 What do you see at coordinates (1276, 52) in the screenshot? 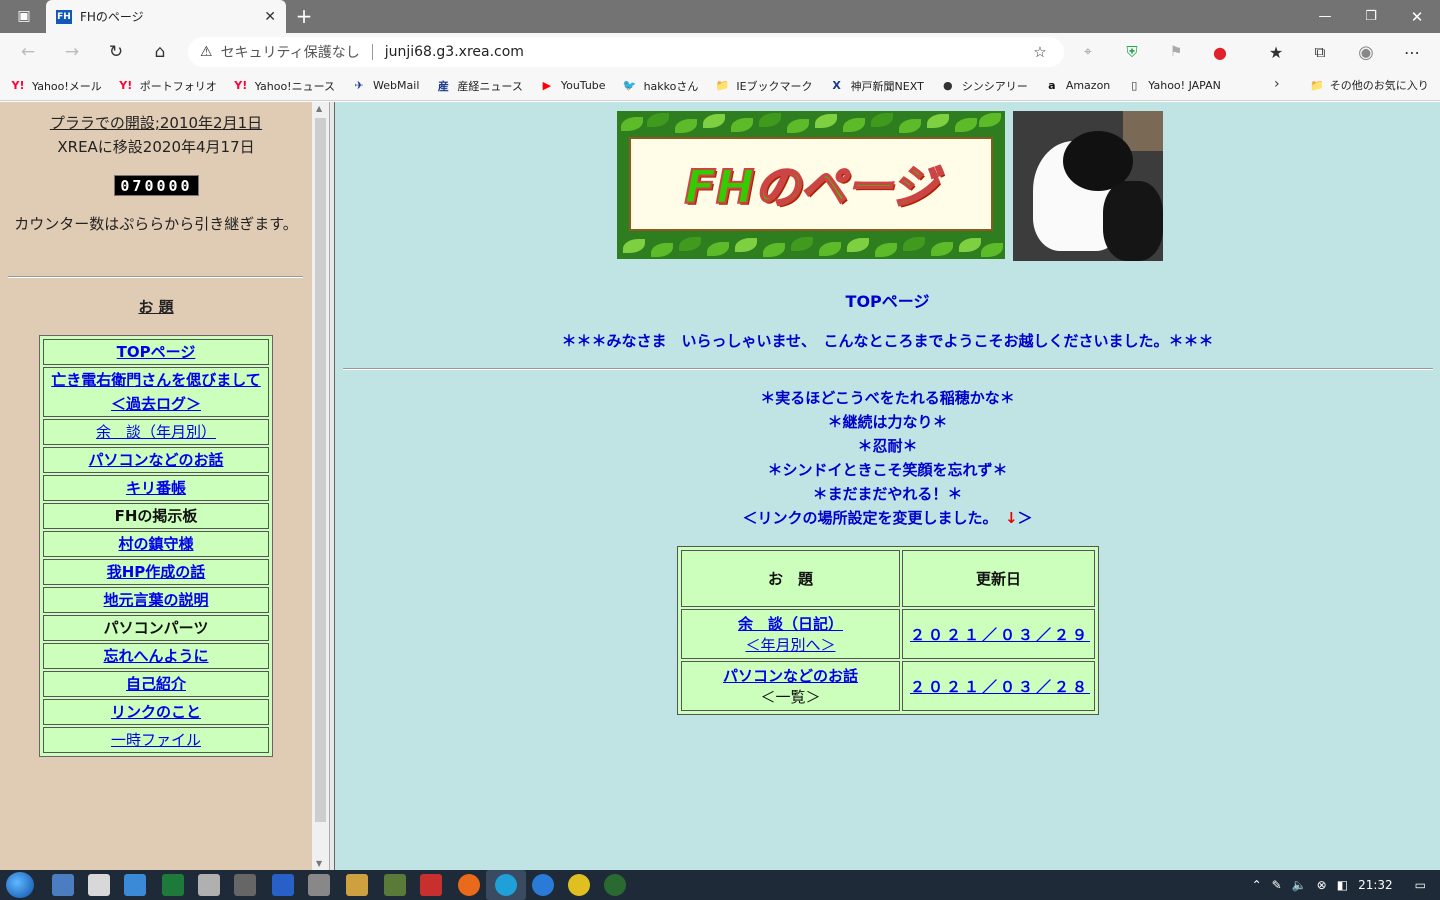
I see `favorites-icon: ★` at bounding box center [1276, 52].